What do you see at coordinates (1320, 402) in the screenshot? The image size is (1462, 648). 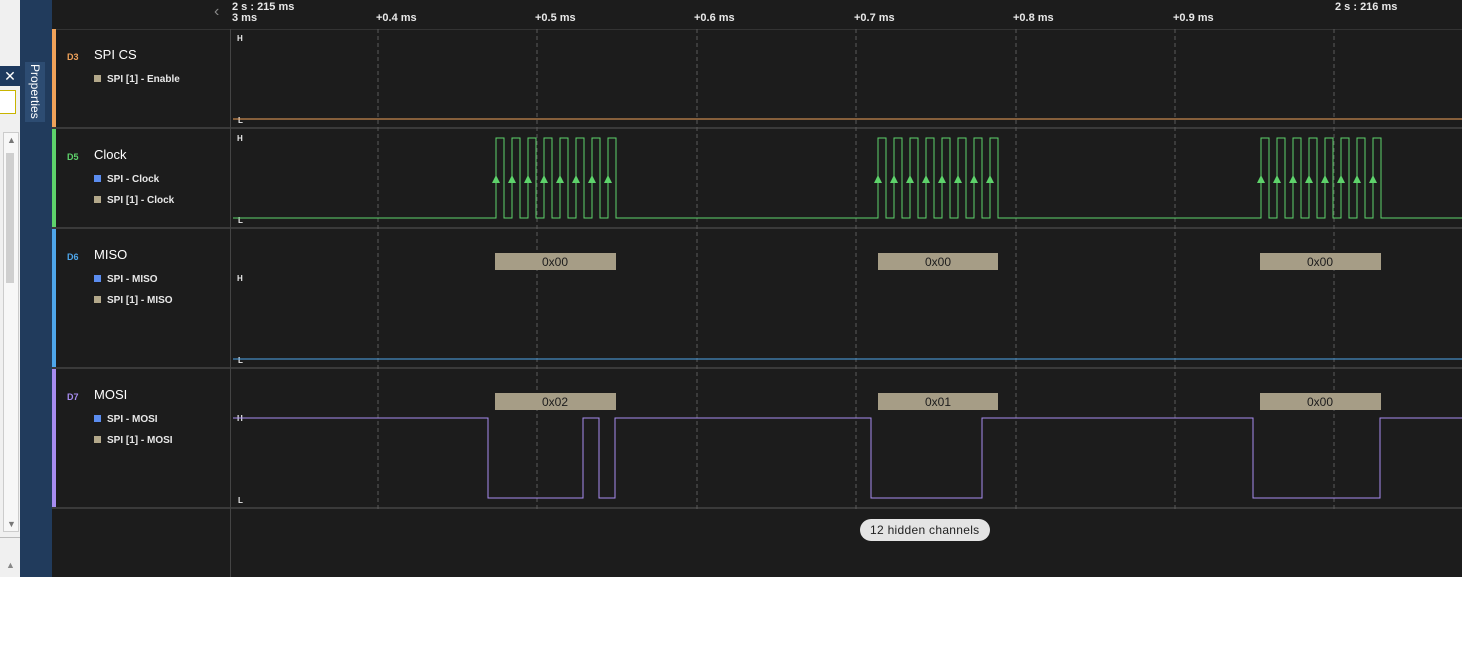 I see `mosi-frame-value: 0x00` at bounding box center [1320, 402].